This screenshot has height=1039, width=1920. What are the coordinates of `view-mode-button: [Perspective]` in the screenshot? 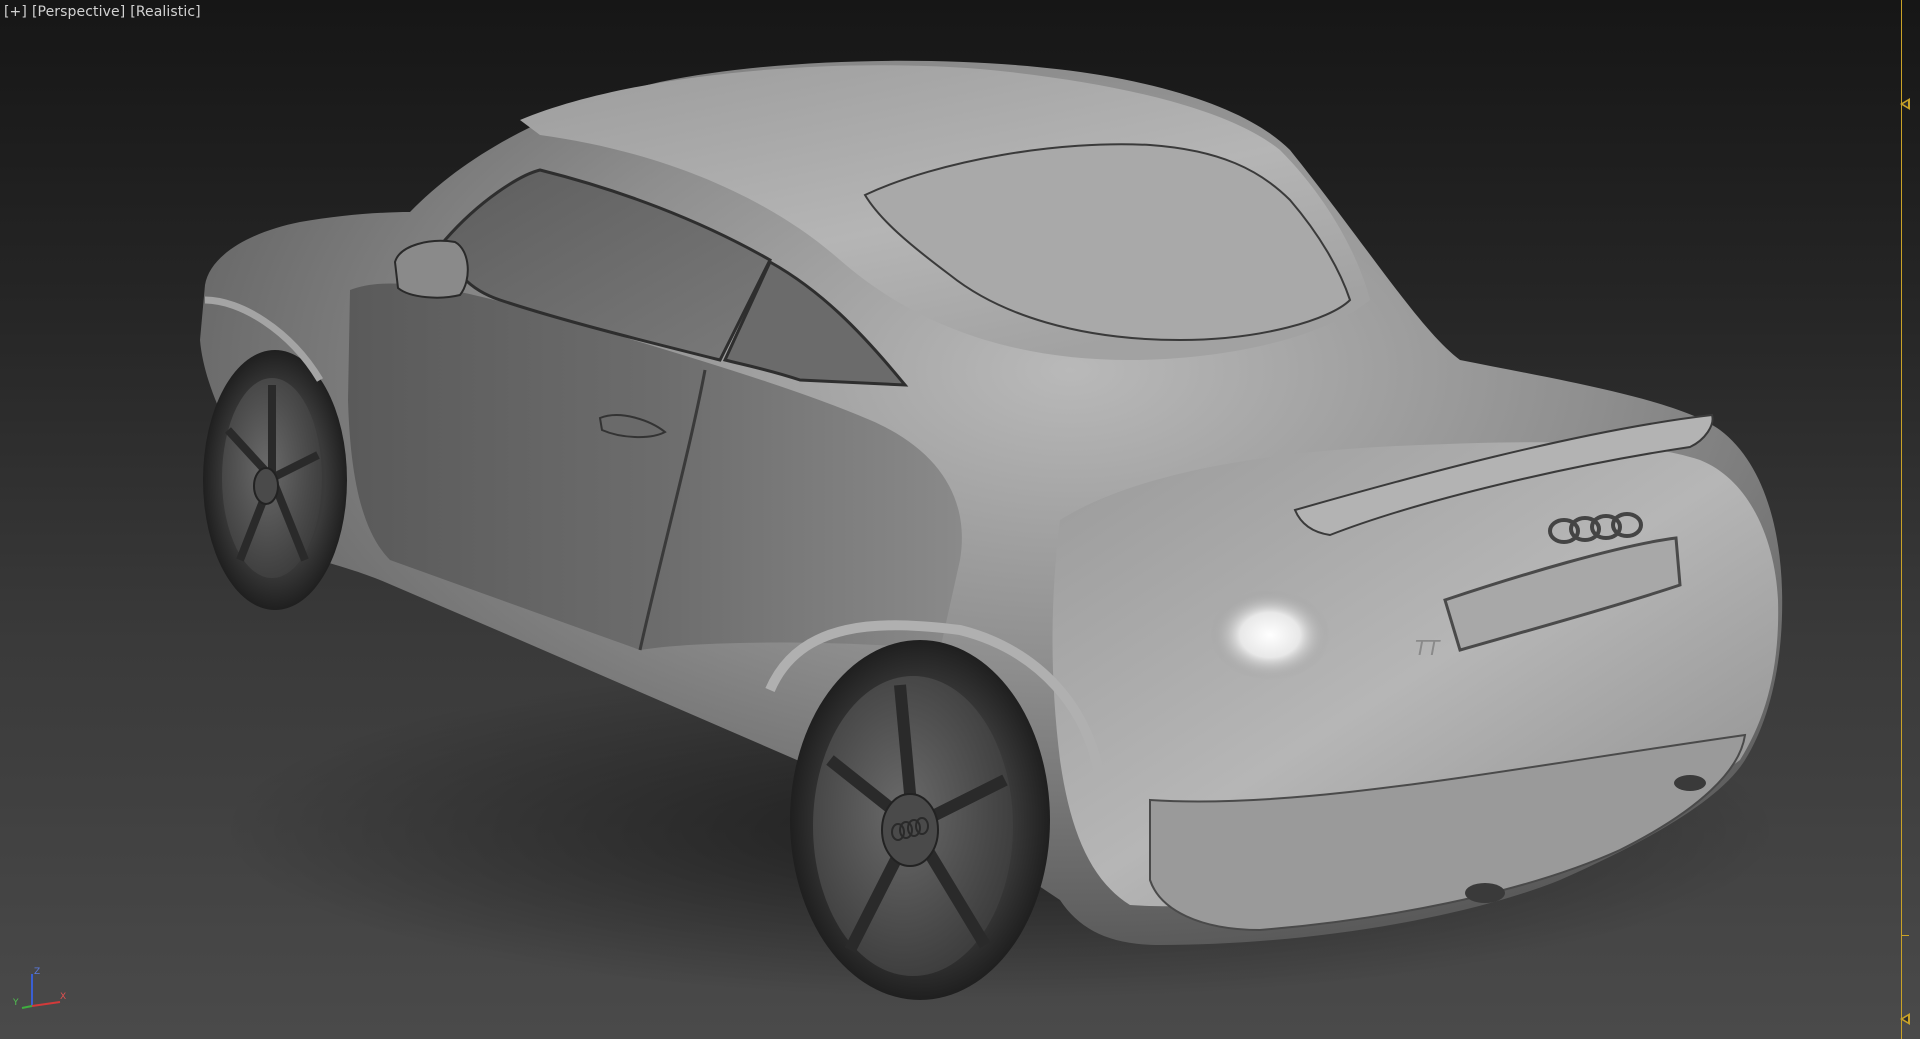 It's located at (78, 12).